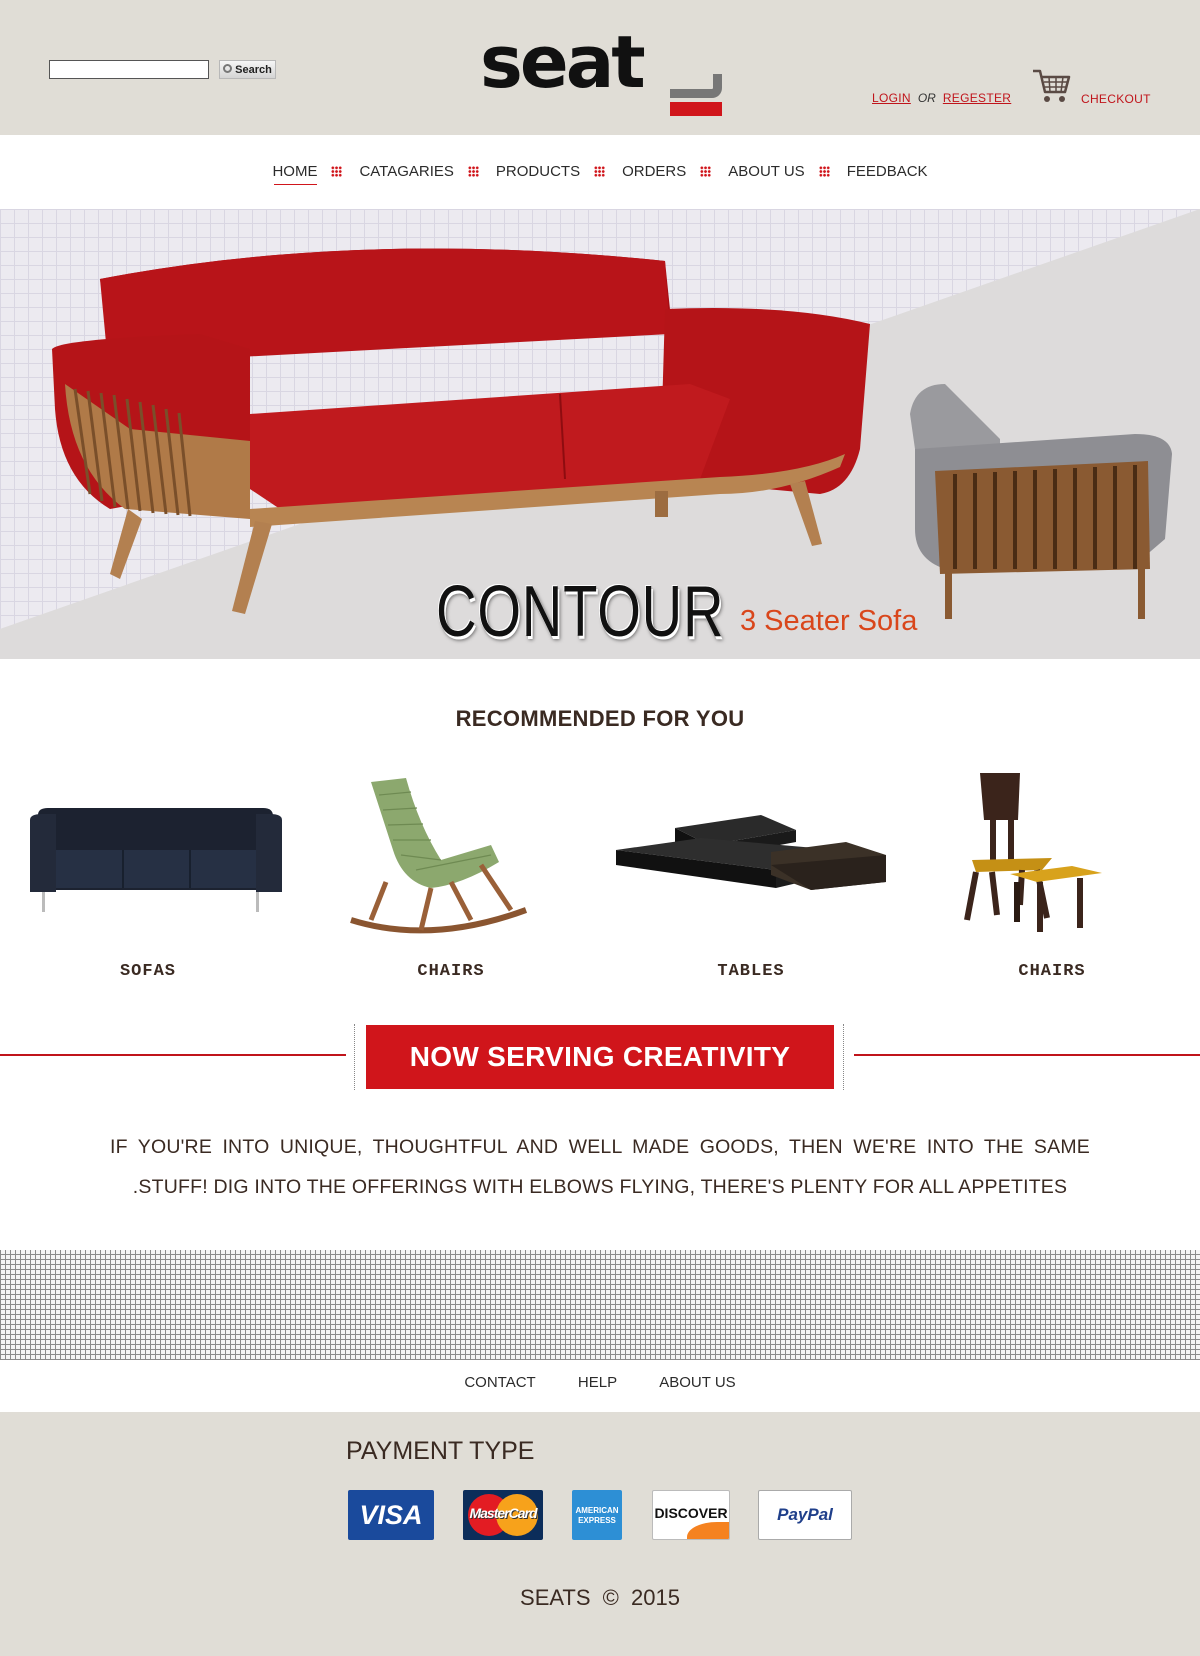  I want to click on nav-item-products: PRODUCTS, so click(538, 171).